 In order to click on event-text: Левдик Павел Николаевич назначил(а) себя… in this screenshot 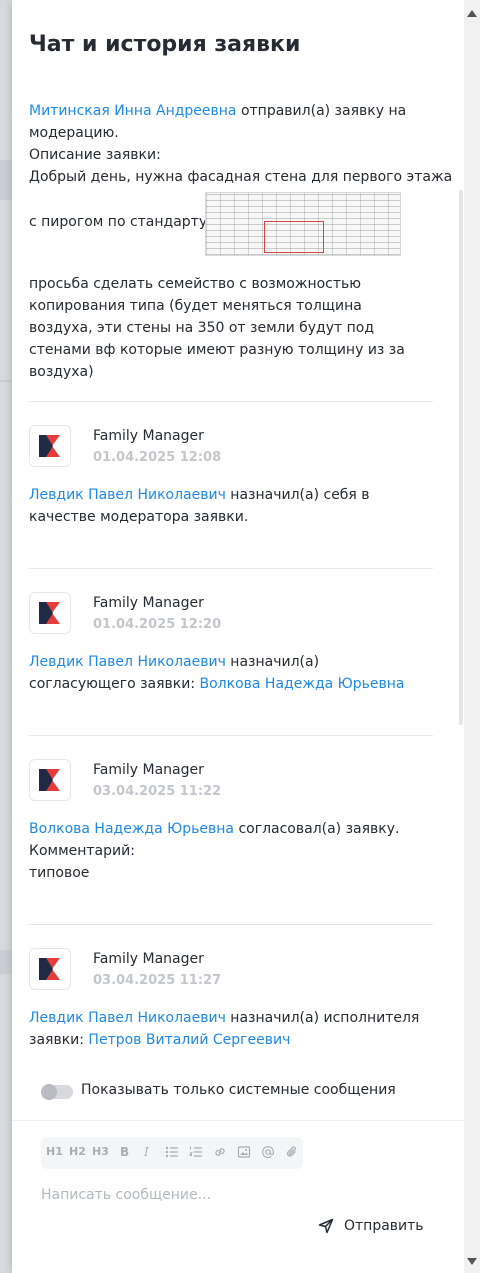, I will do `click(199, 506)`.